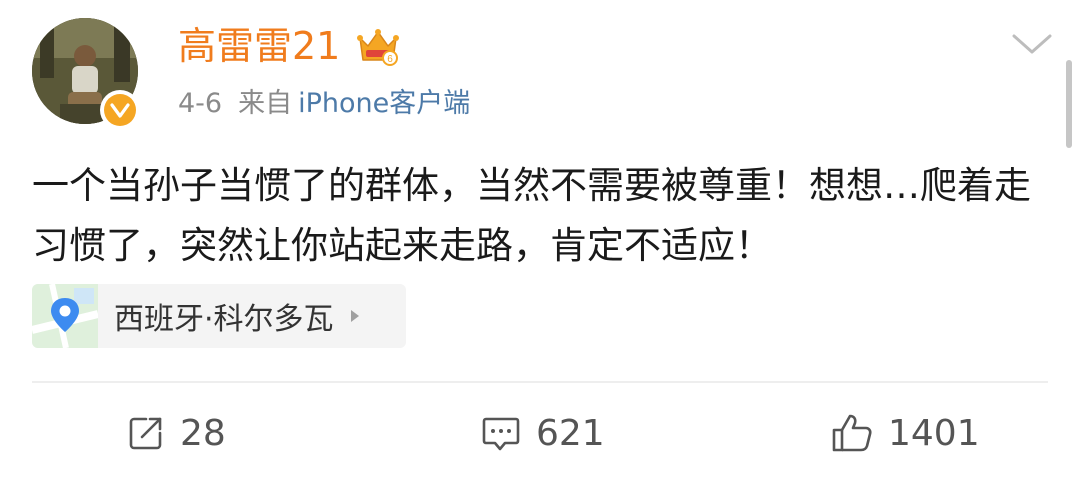 The height and width of the screenshot is (477, 1080). Describe the element at coordinates (378, 46) in the screenshot. I see `crown-vip-icon: 6` at that location.